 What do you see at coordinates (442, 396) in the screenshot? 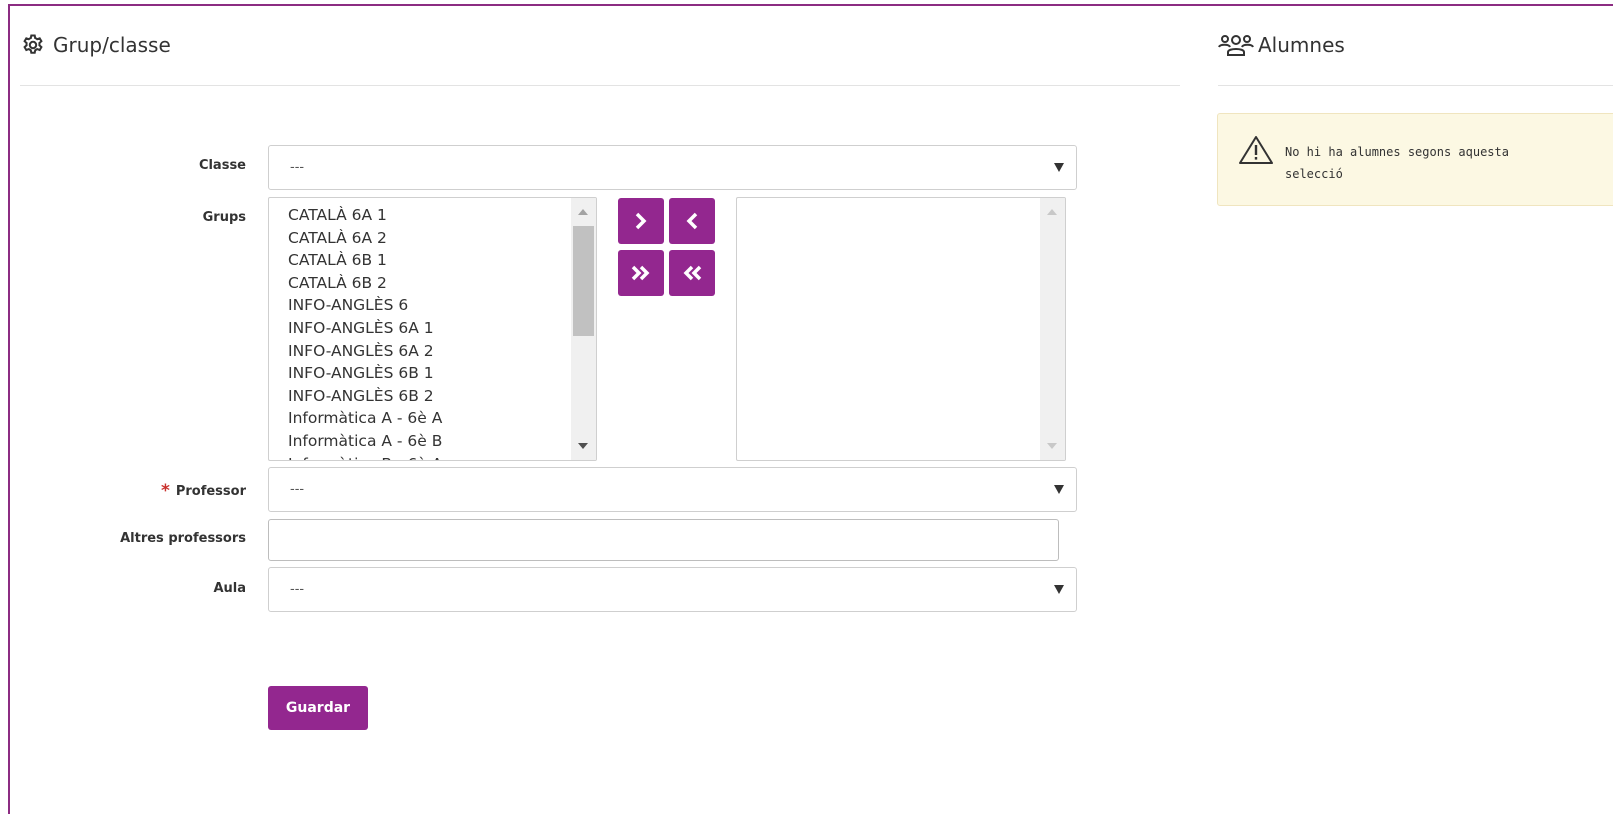
I see `list-item: INFO-ANGLÈS 6B 2` at bounding box center [442, 396].